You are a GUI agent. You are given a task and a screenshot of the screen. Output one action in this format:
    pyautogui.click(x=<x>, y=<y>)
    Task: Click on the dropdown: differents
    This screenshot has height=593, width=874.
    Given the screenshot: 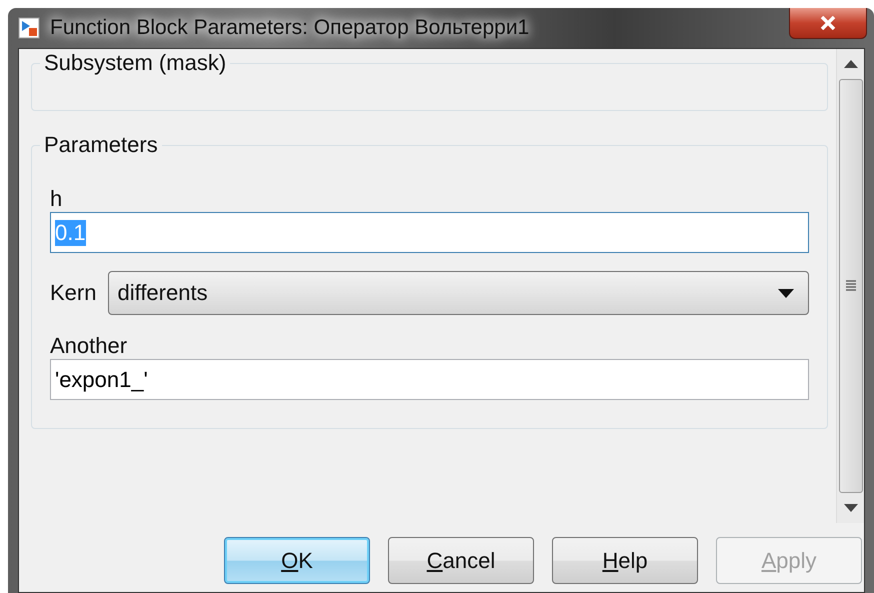 What is the action you would take?
    pyautogui.click(x=458, y=293)
    